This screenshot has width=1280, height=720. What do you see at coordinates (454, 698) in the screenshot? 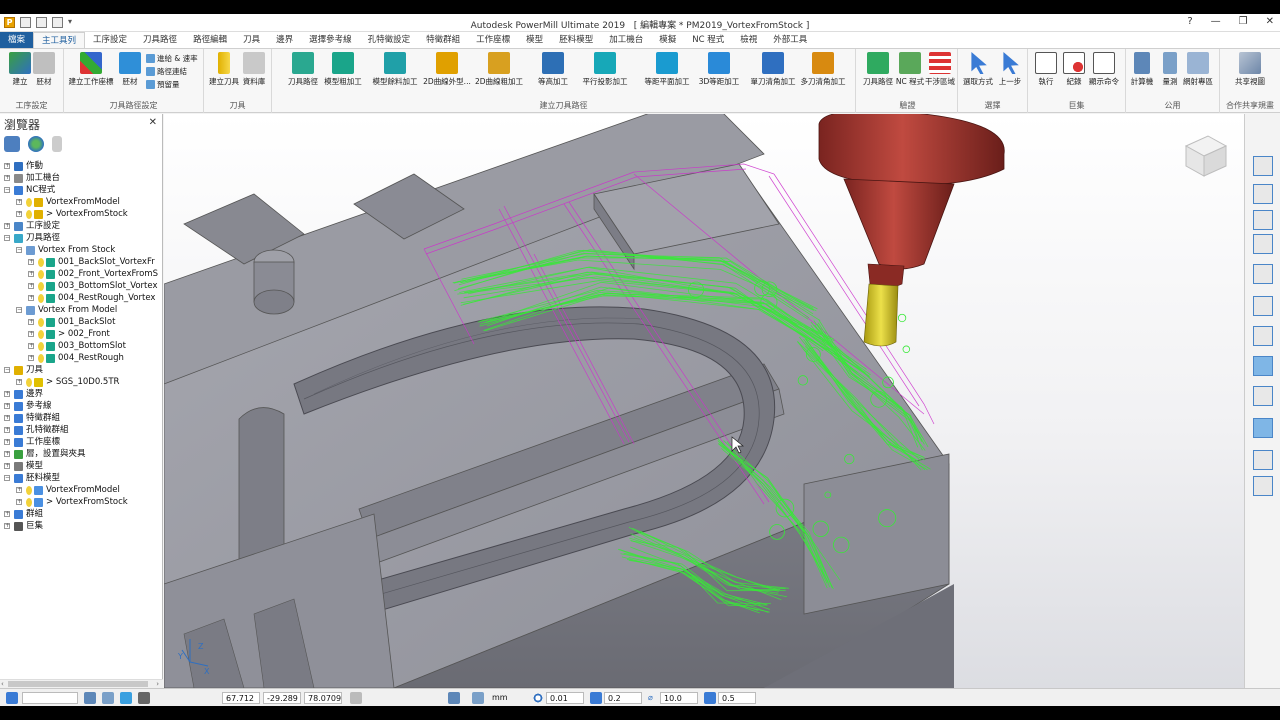
I see `calculator-status-icon` at bounding box center [454, 698].